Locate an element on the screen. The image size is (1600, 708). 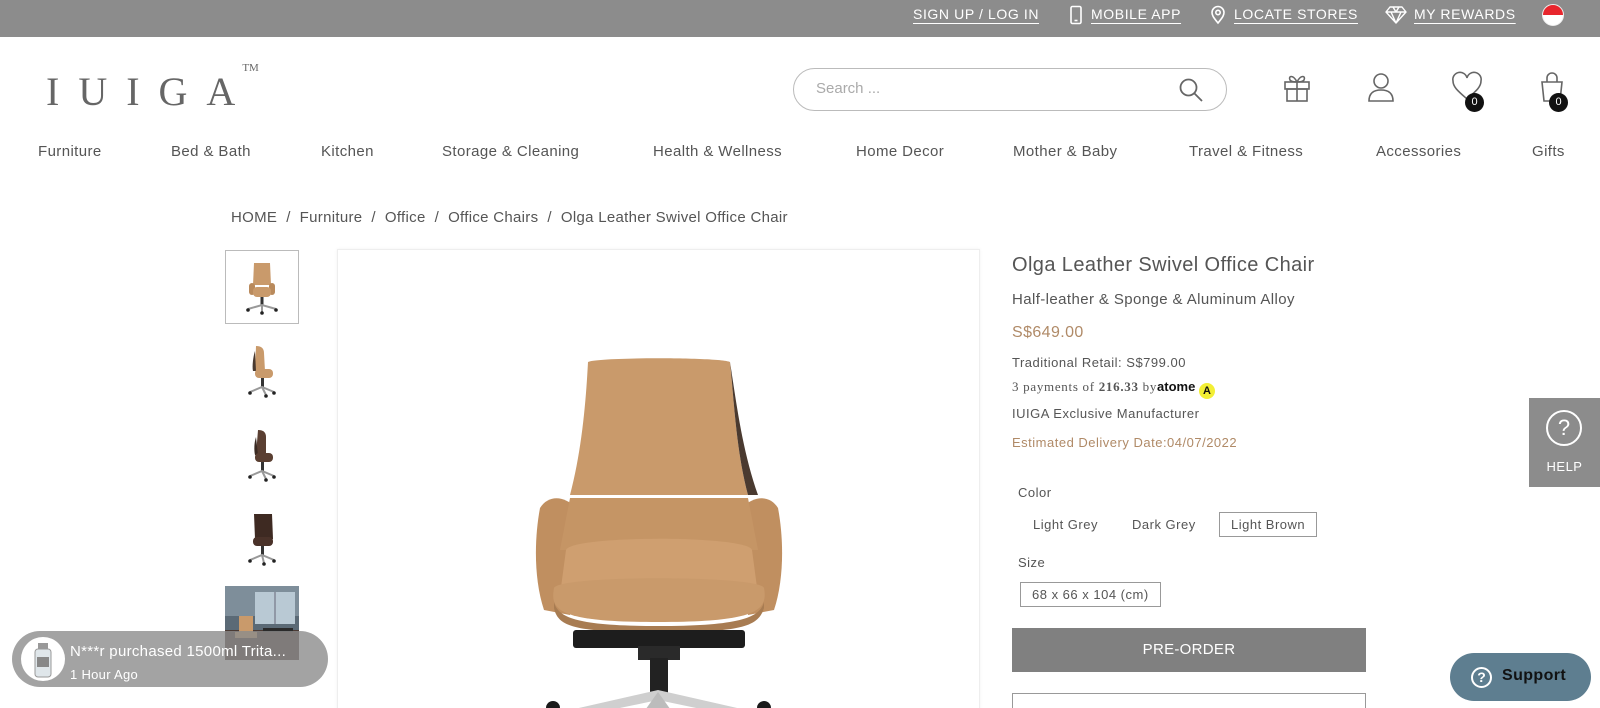
product-price: S$649.00 is located at coordinates (1048, 332).